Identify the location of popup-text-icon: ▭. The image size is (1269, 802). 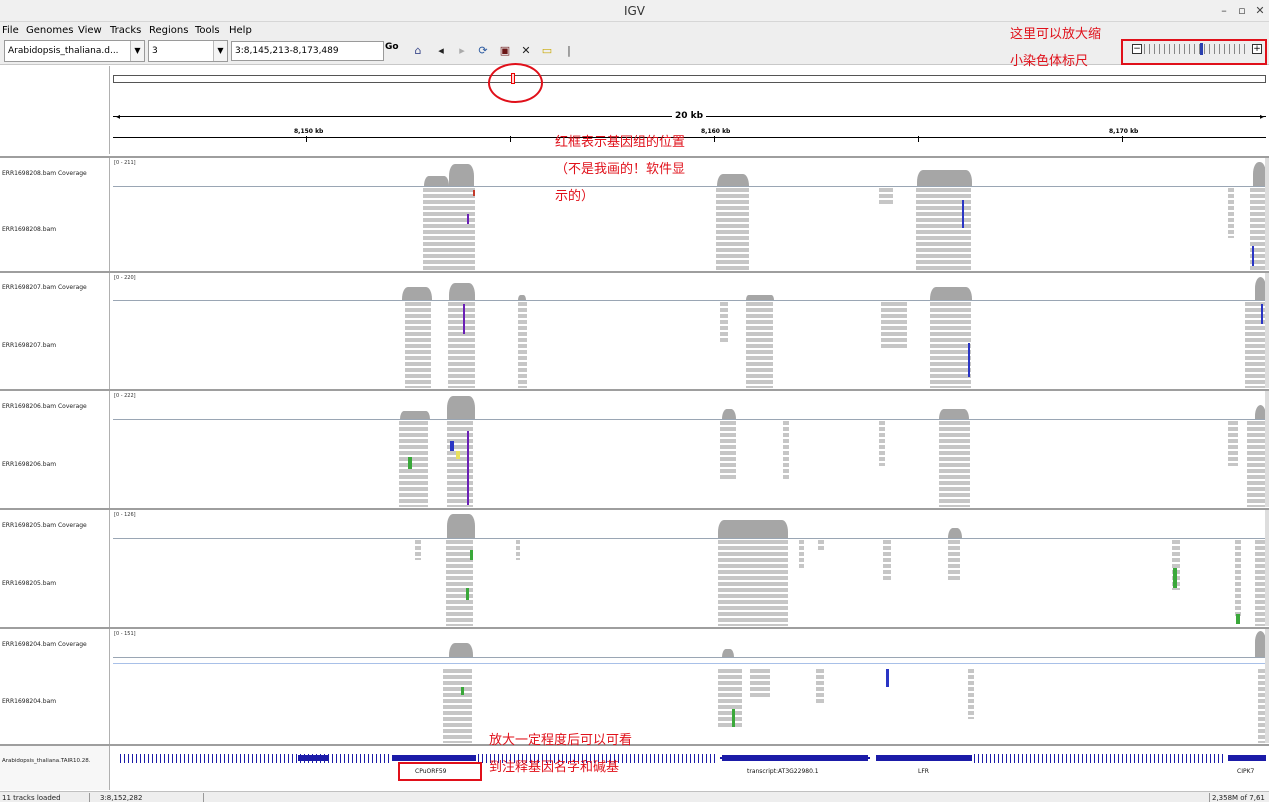
(547, 51).